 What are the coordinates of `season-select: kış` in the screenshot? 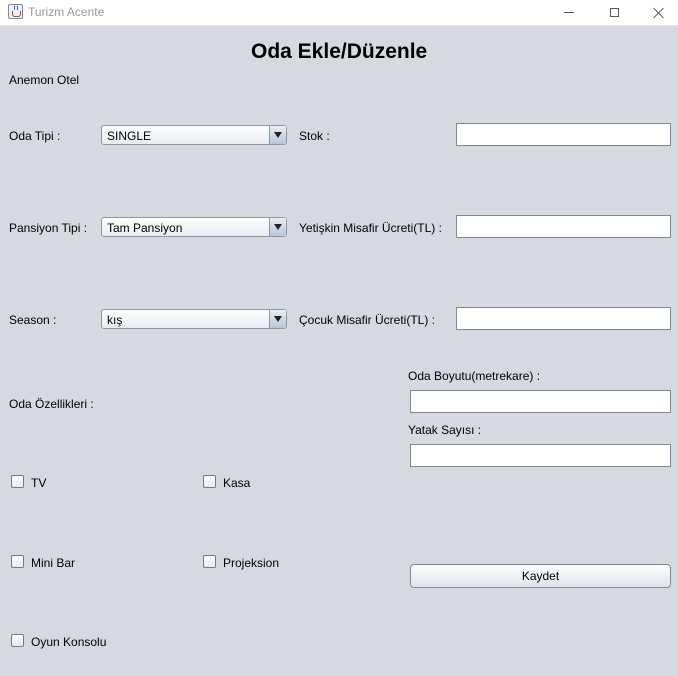 It's located at (194, 319).